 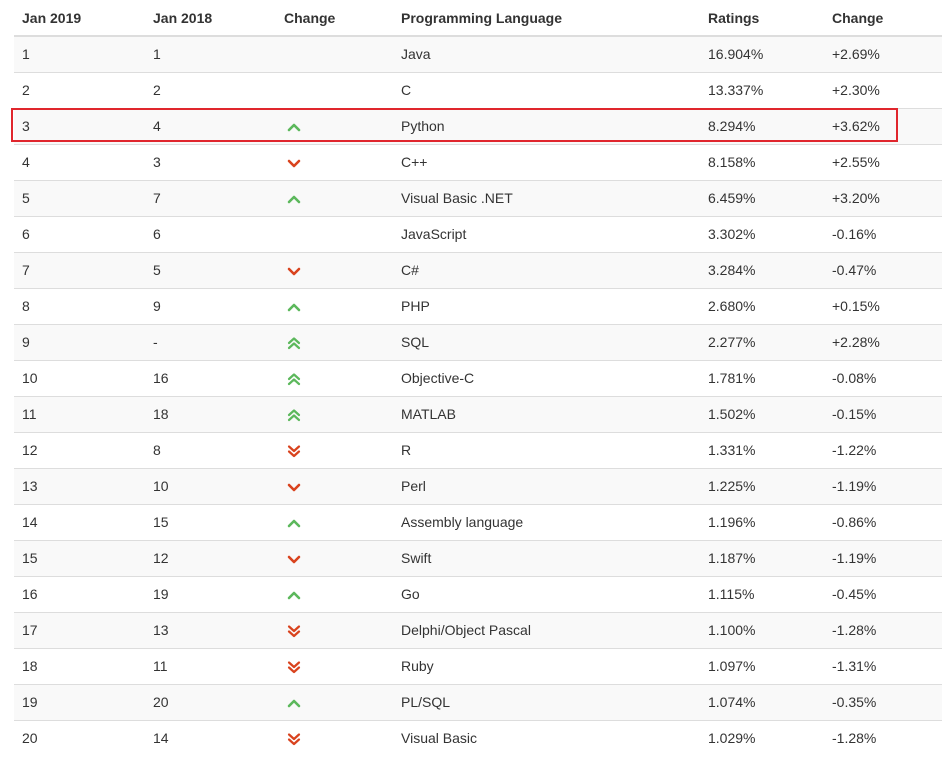 I want to click on rating-change-cell: +2.55%, so click(x=883, y=161).